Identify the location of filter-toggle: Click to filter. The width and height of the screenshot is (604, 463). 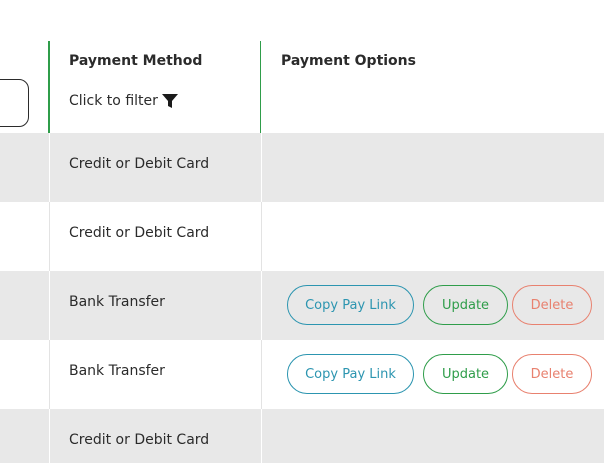
(123, 101).